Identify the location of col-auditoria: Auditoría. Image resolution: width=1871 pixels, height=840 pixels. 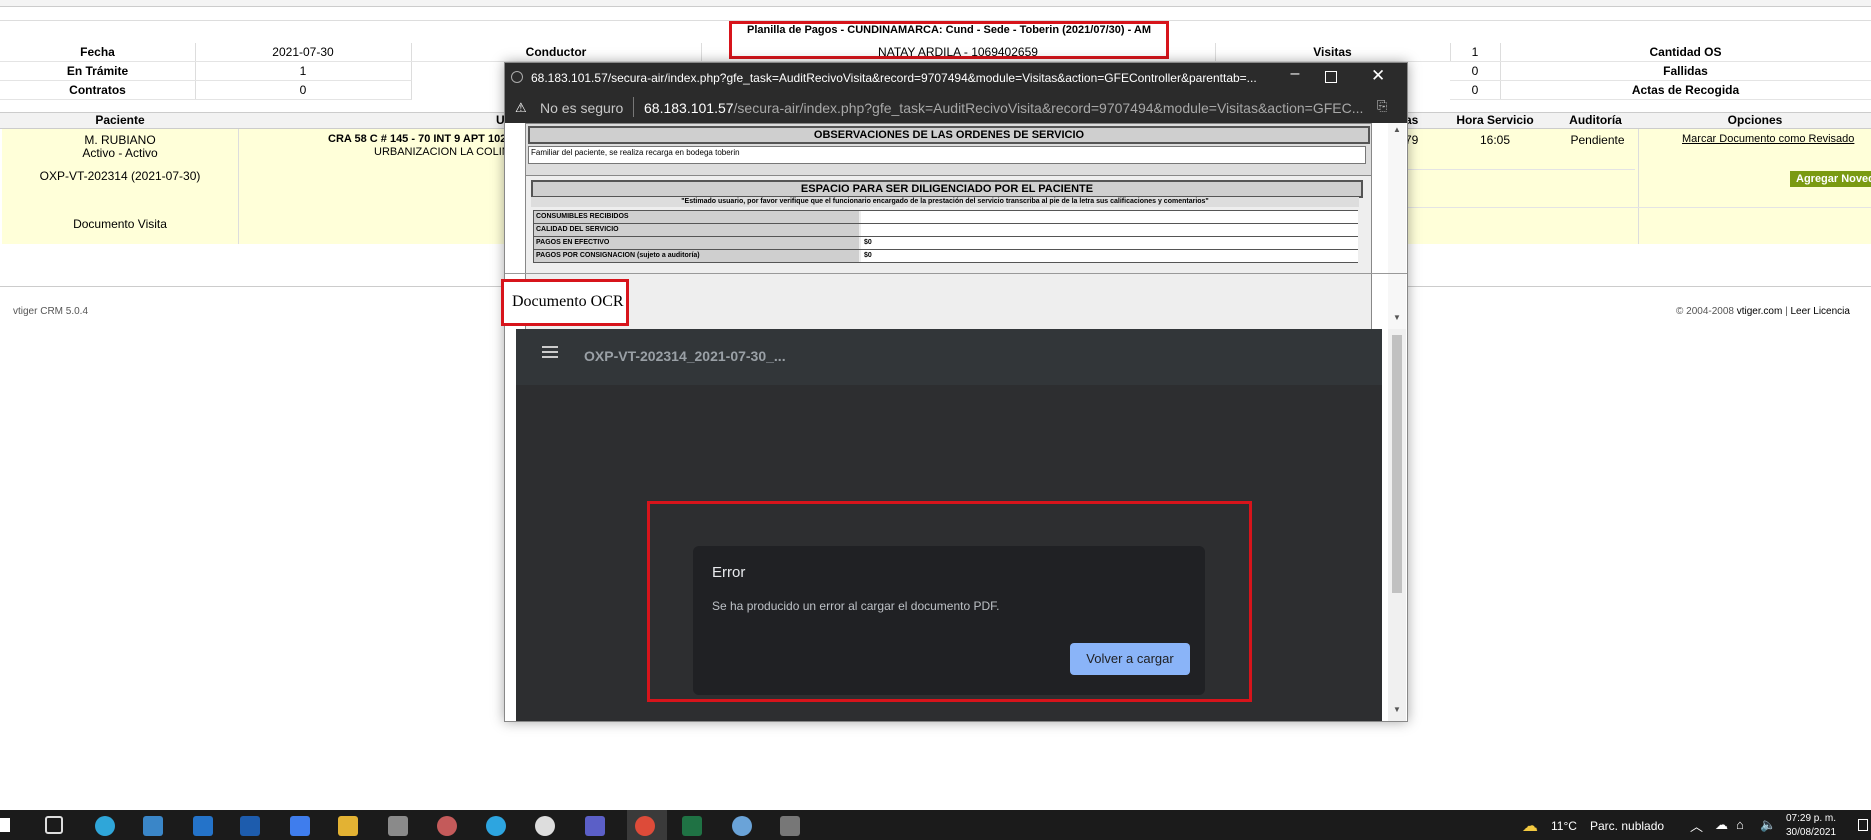
(1595, 120).